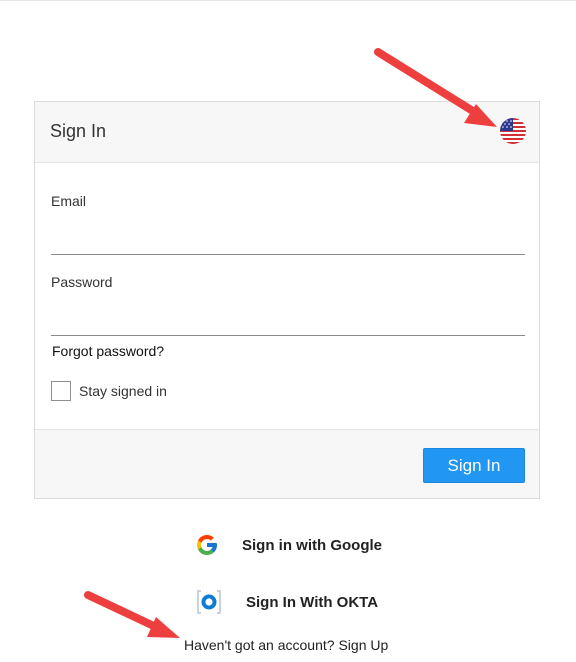 Image resolution: width=576 pixels, height=662 pixels. What do you see at coordinates (61, 391) in the screenshot?
I see `stay-signed-in-checkbox` at bounding box center [61, 391].